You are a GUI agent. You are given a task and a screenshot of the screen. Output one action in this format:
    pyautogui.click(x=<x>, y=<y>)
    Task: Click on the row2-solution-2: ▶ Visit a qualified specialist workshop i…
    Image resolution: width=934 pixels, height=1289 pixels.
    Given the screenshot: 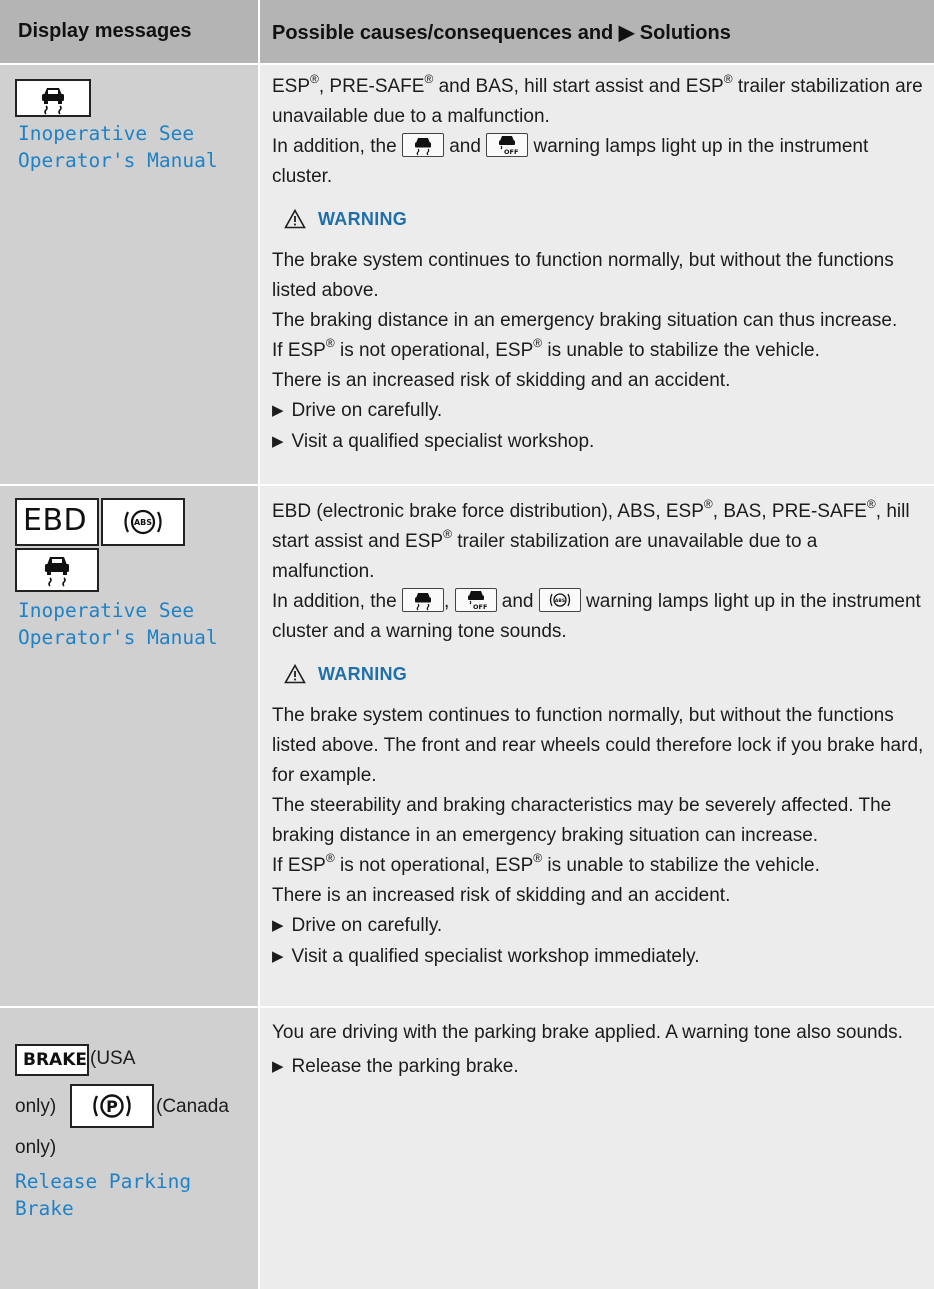 What is the action you would take?
    pyautogui.click(x=598, y=957)
    